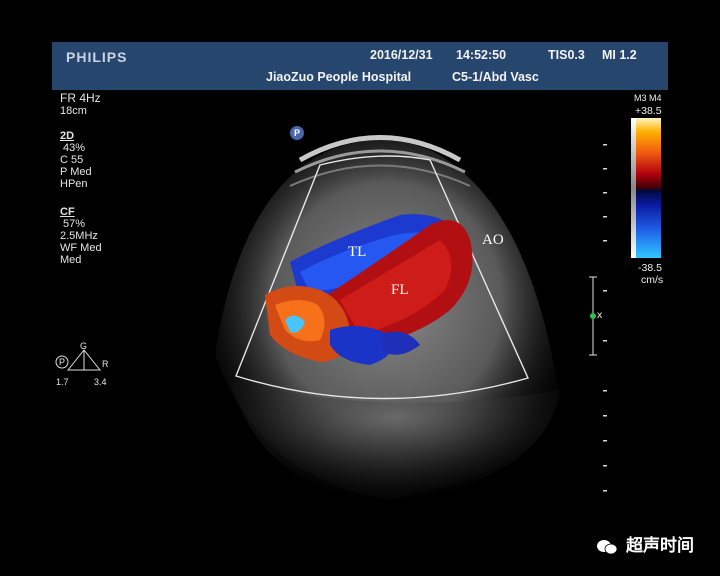  What do you see at coordinates (648, 111) in the screenshot?
I see `colorbar-max: +38.5` at bounding box center [648, 111].